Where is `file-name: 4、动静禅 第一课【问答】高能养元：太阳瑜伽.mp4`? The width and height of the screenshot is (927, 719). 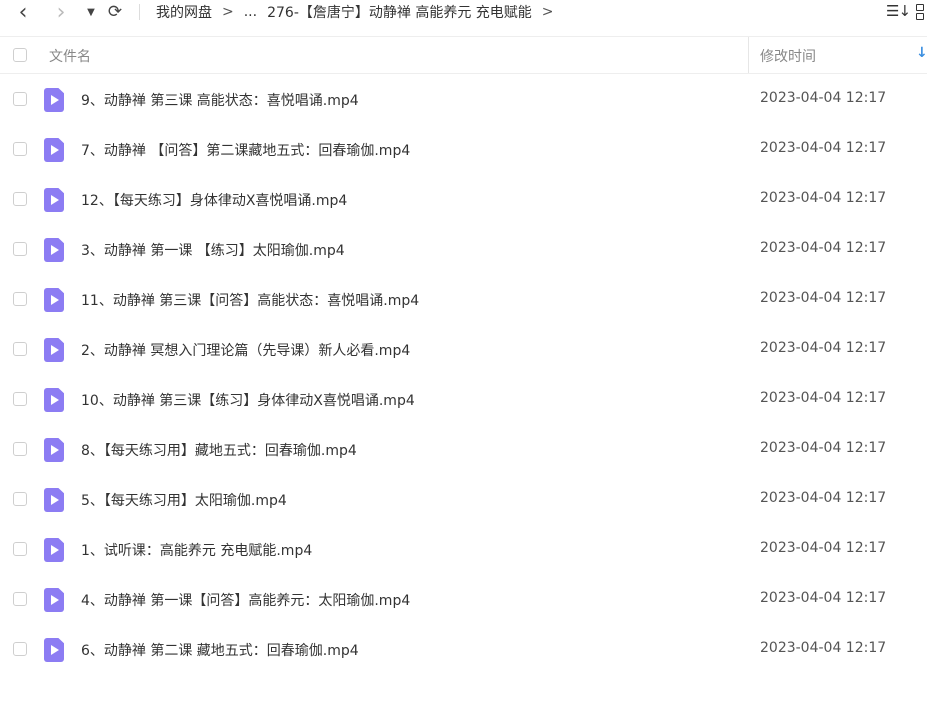
file-name: 4、动静禅 第一课【问答】高能养元：太阳瑜伽.mp4 is located at coordinates (245, 600).